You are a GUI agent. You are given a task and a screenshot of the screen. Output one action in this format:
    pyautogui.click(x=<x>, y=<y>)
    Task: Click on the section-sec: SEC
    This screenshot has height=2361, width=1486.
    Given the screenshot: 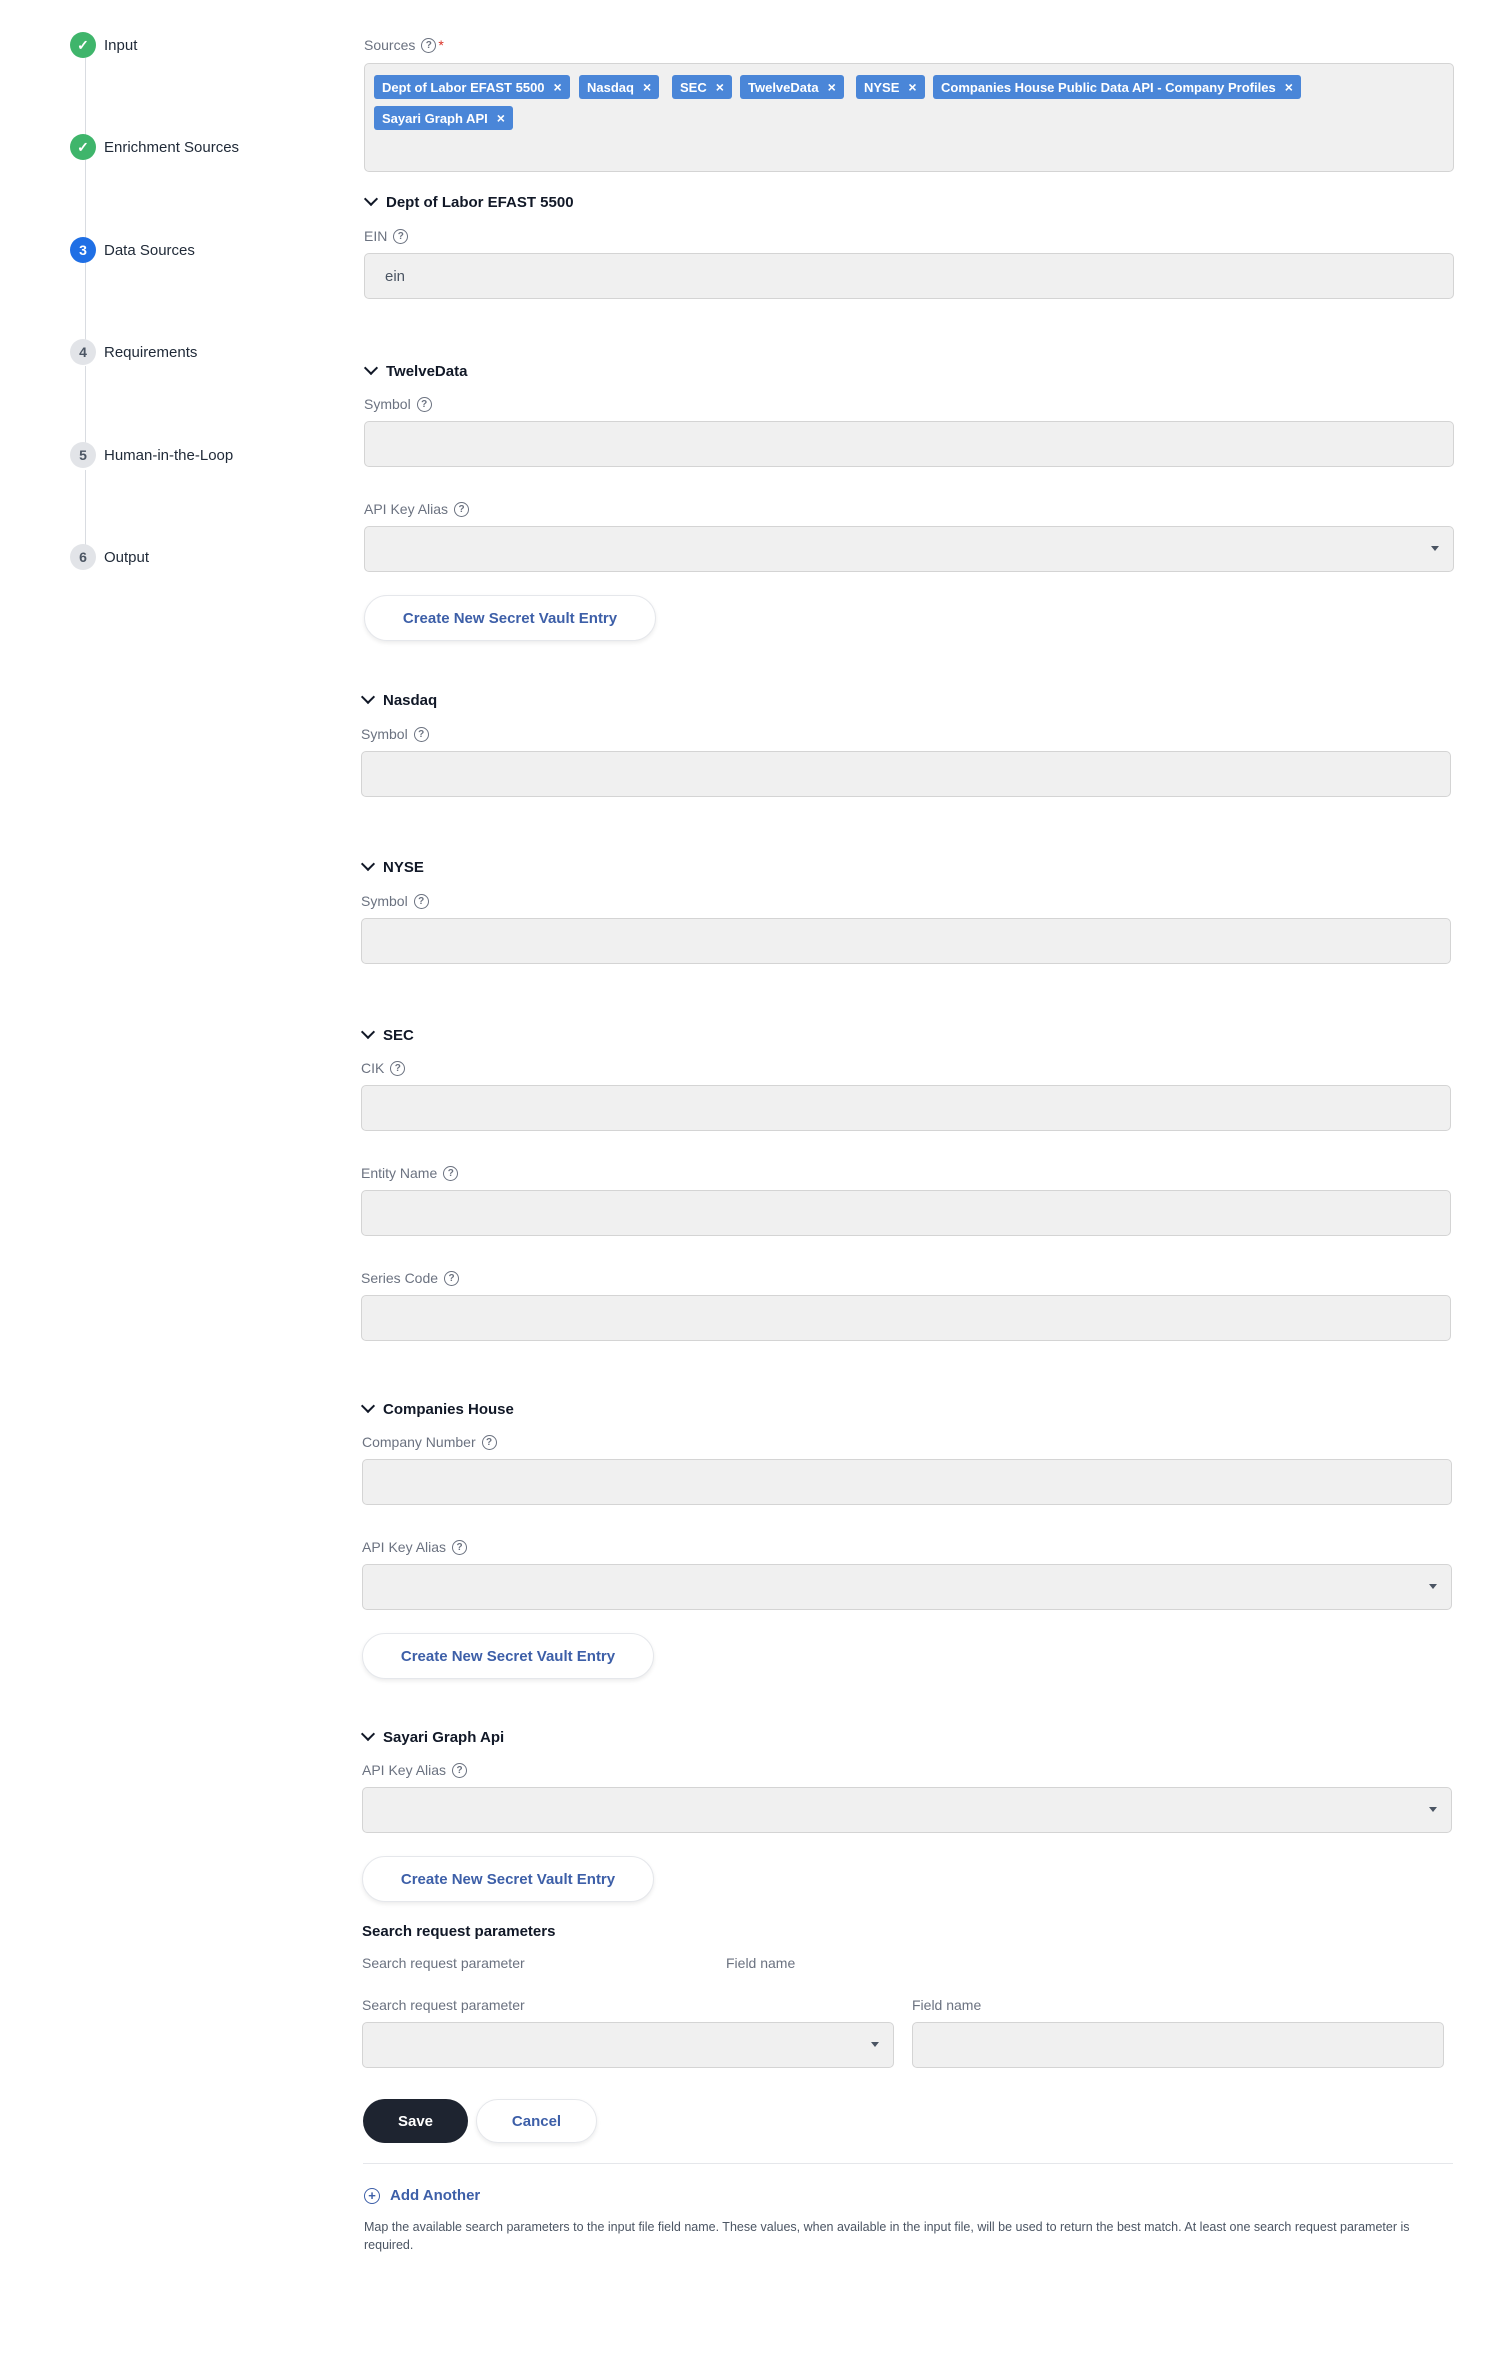 What is the action you would take?
    pyautogui.click(x=387, y=1034)
    